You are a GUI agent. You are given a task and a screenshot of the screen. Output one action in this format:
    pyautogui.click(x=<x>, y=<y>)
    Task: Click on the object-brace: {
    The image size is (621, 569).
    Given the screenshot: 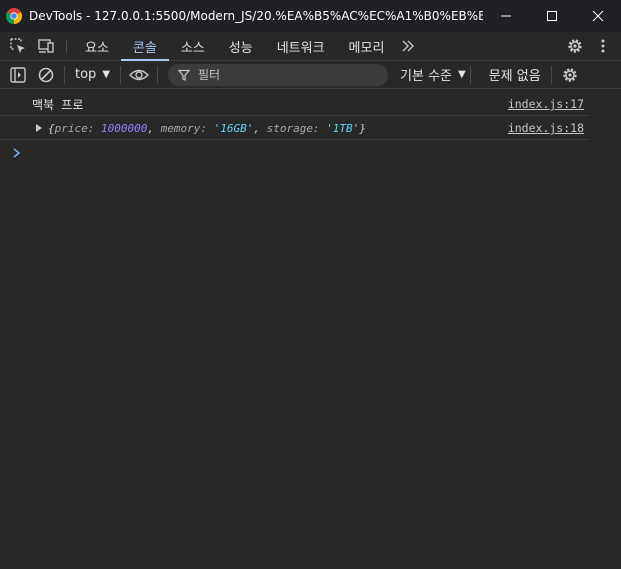 What is the action you would take?
    pyautogui.click(x=51, y=128)
    